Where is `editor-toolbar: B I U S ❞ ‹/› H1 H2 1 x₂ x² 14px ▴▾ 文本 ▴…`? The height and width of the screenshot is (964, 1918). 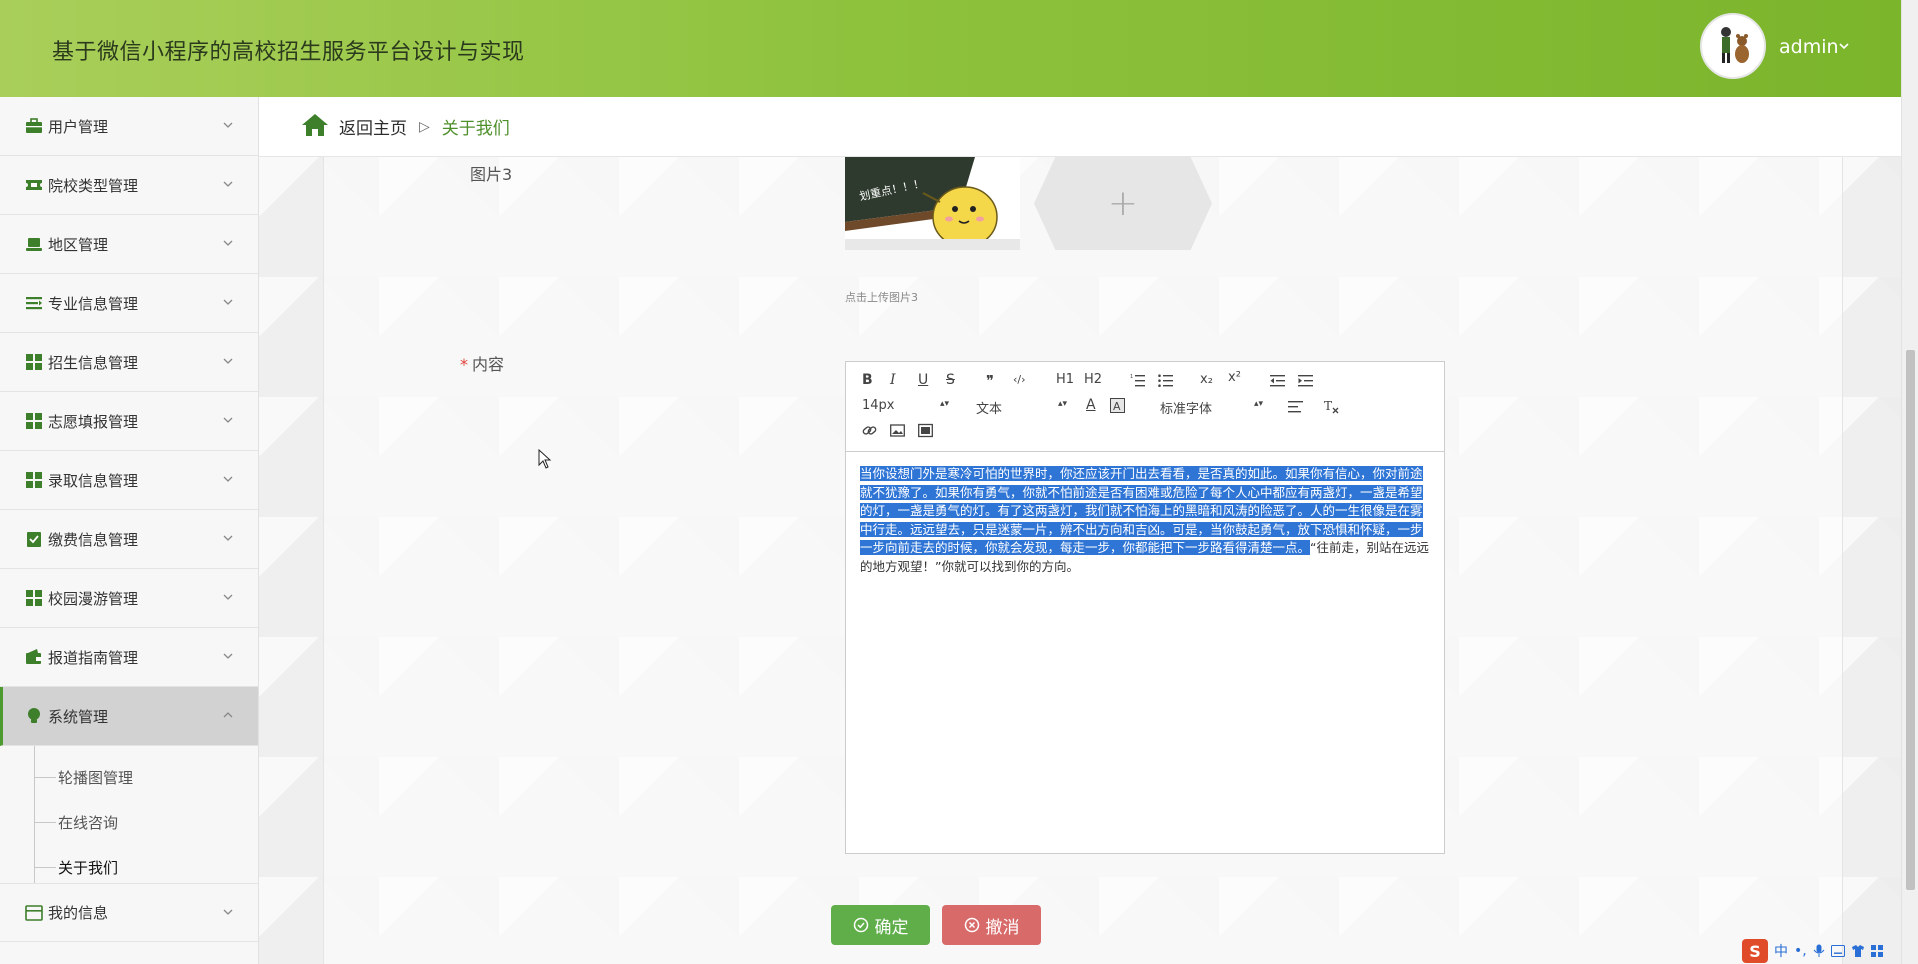
editor-toolbar: B I U S ❞ ‹/› H1 H2 1 x₂ x² 14px ▴▾ 文本 ▴… is located at coordinates (1145, 407).